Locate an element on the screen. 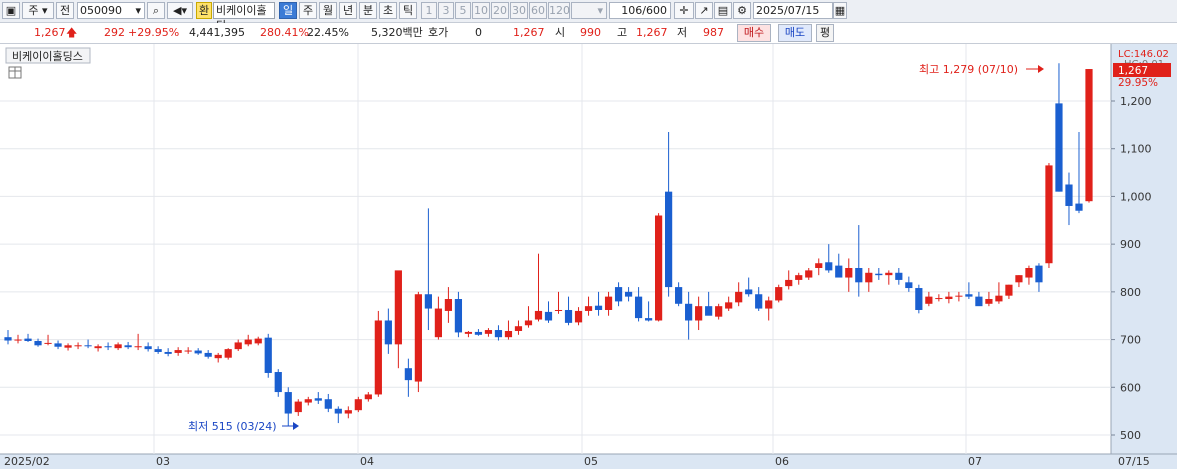 The image size is (1177, 472). hoga-price: 1,267 is located at coordinates (529, 32).